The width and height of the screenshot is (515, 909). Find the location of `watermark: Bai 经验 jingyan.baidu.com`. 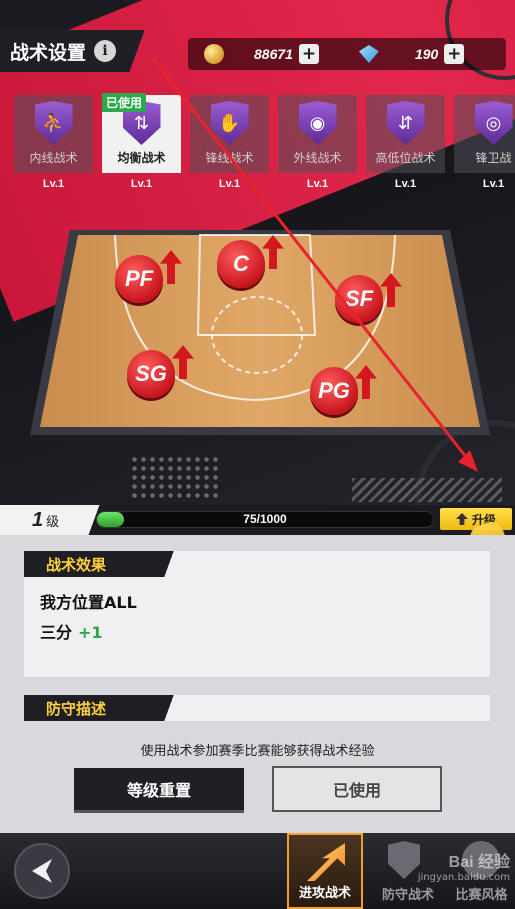

watermark: Bai 经验 jingyan.baidu.com is located at coordinates (452, 872).